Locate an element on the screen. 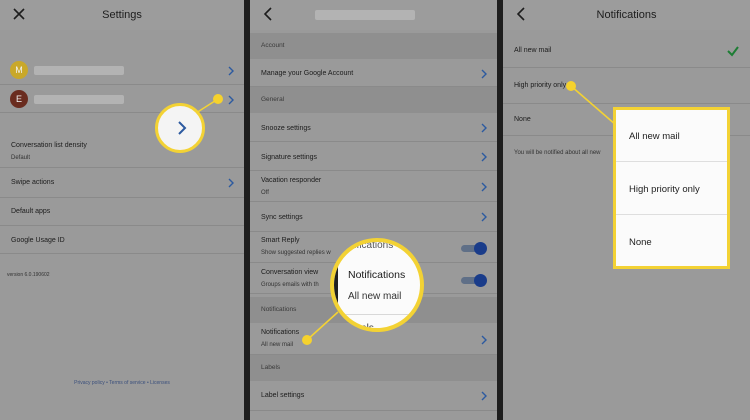  setting-label: Swipe actions is located at coordinates (33, 182).